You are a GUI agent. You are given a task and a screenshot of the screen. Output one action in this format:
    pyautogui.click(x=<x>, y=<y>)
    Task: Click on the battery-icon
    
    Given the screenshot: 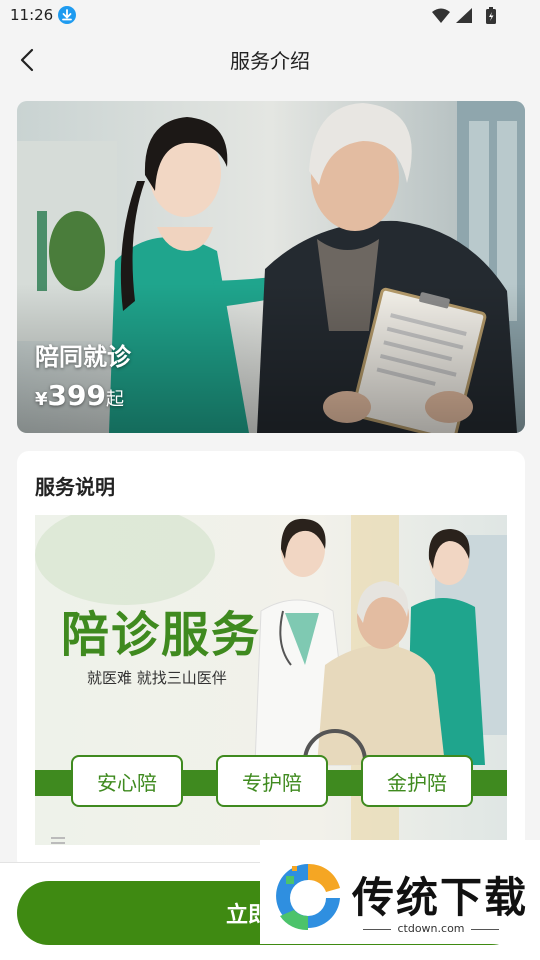 What is the action you would take?
    pyautogui.click(x=491, y=15)
    